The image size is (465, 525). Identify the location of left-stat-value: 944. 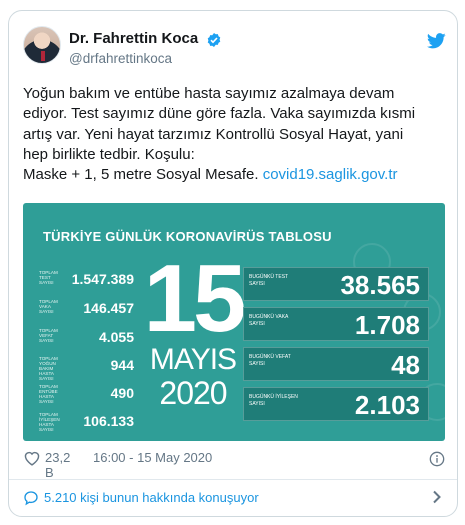
(122, 365).